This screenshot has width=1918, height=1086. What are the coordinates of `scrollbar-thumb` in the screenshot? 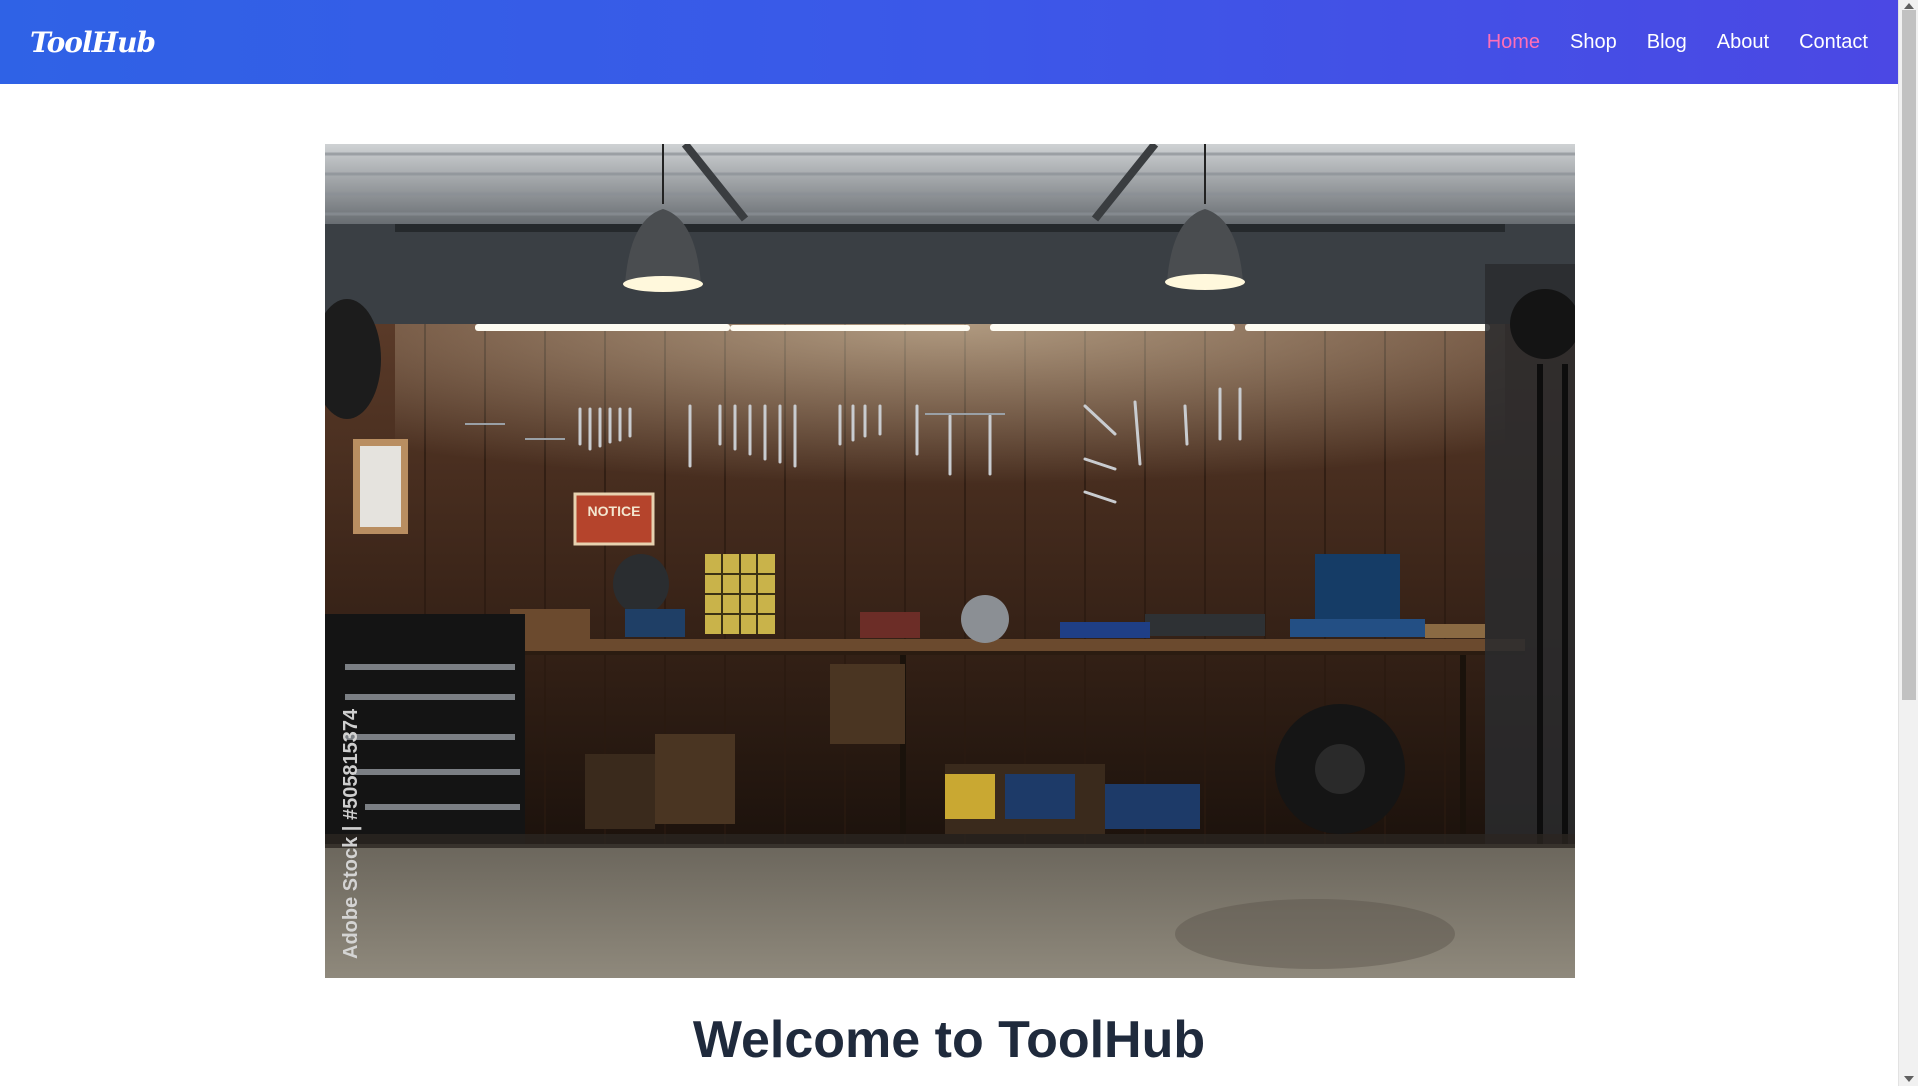 It's located at (1909, 355).